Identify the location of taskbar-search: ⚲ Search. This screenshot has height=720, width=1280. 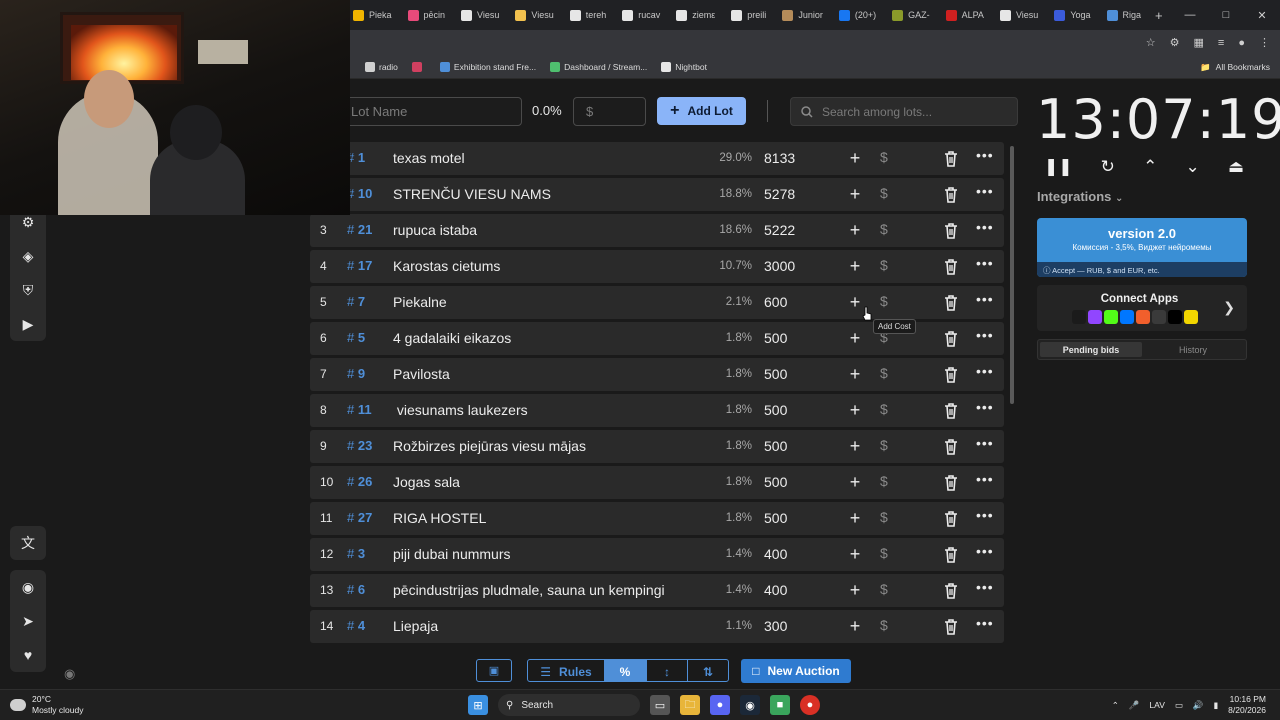
(569, 705).